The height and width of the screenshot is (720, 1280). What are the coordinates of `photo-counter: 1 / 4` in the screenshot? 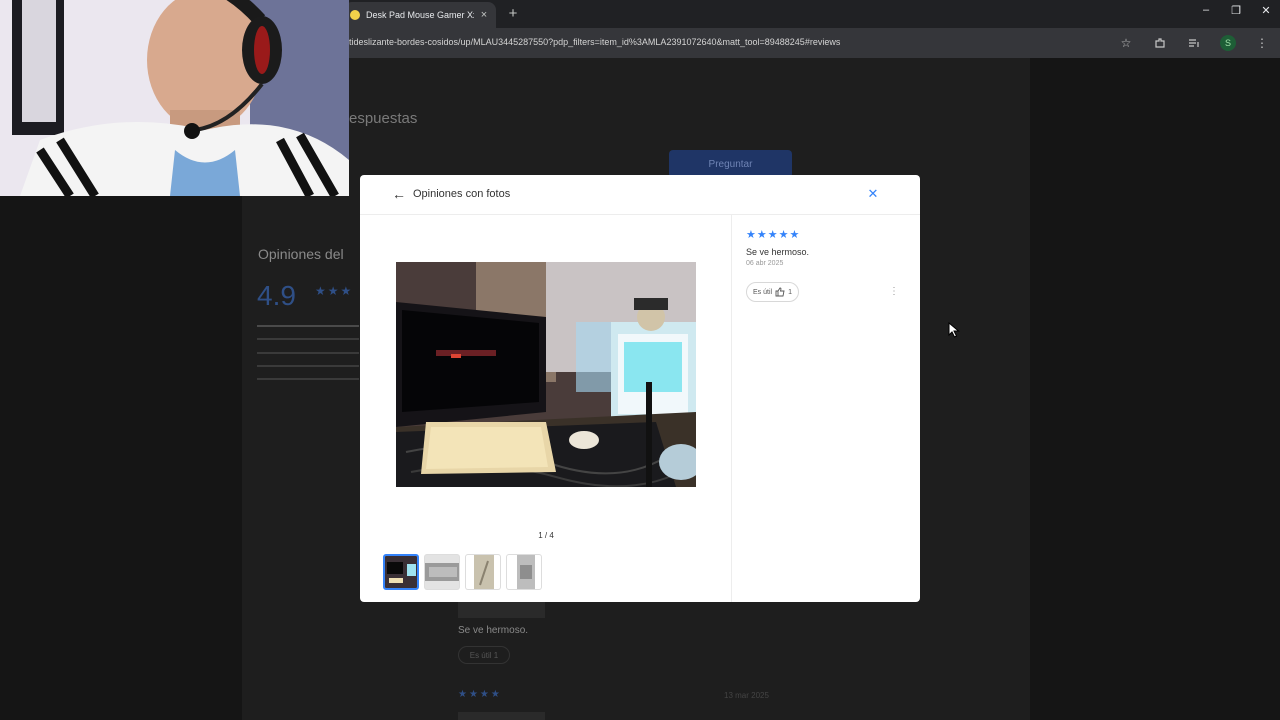 It's located at (546, 535).